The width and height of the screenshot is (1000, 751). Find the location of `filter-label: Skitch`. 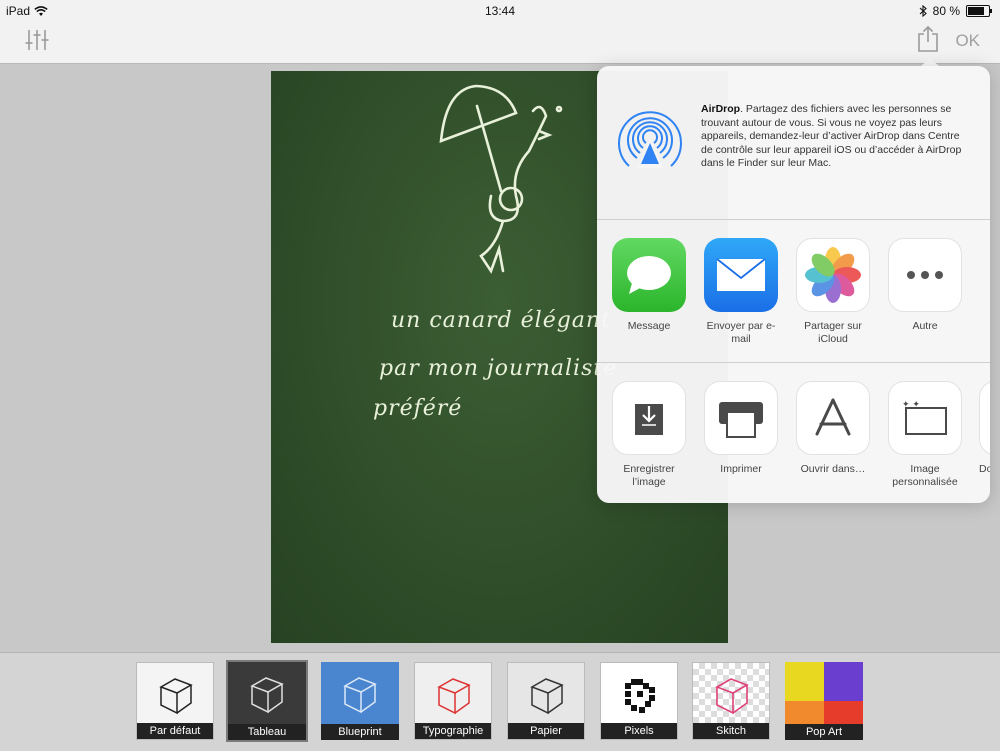

filter-label: Skitch is located at coordinates (731, 731).